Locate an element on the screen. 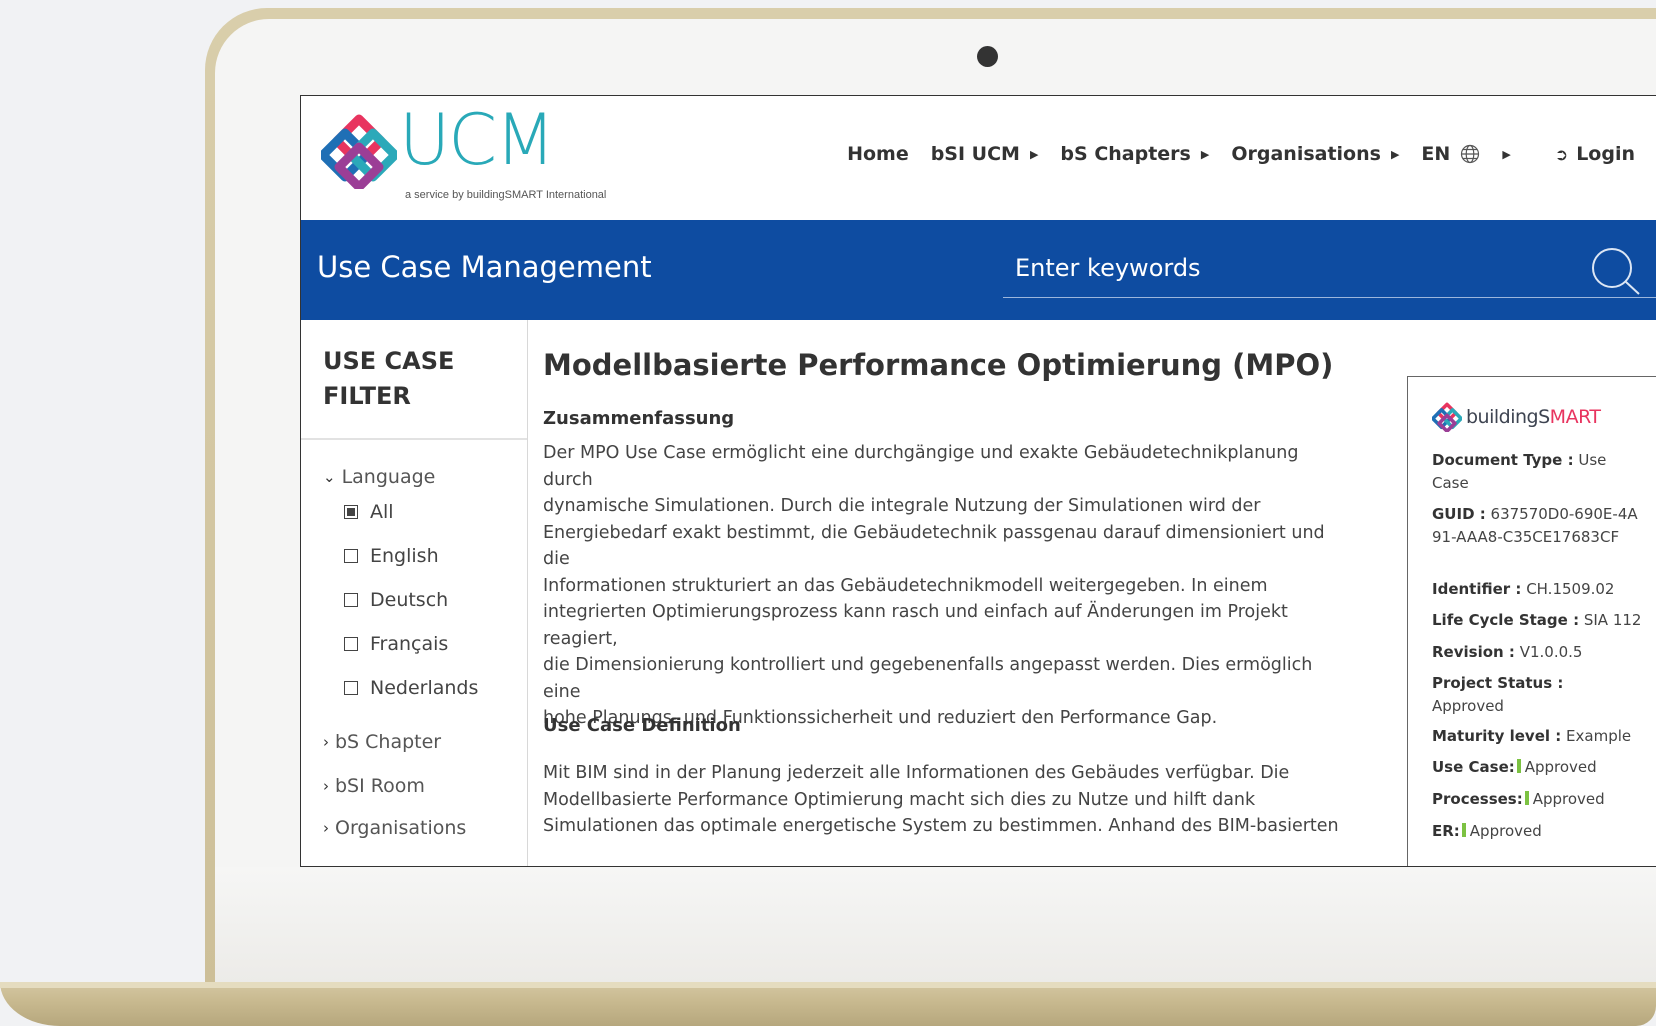 This screenshot has width=1656, height=1026. nav-bsi-ucm-label: bSI UCM is located at coordinates (975, 154).